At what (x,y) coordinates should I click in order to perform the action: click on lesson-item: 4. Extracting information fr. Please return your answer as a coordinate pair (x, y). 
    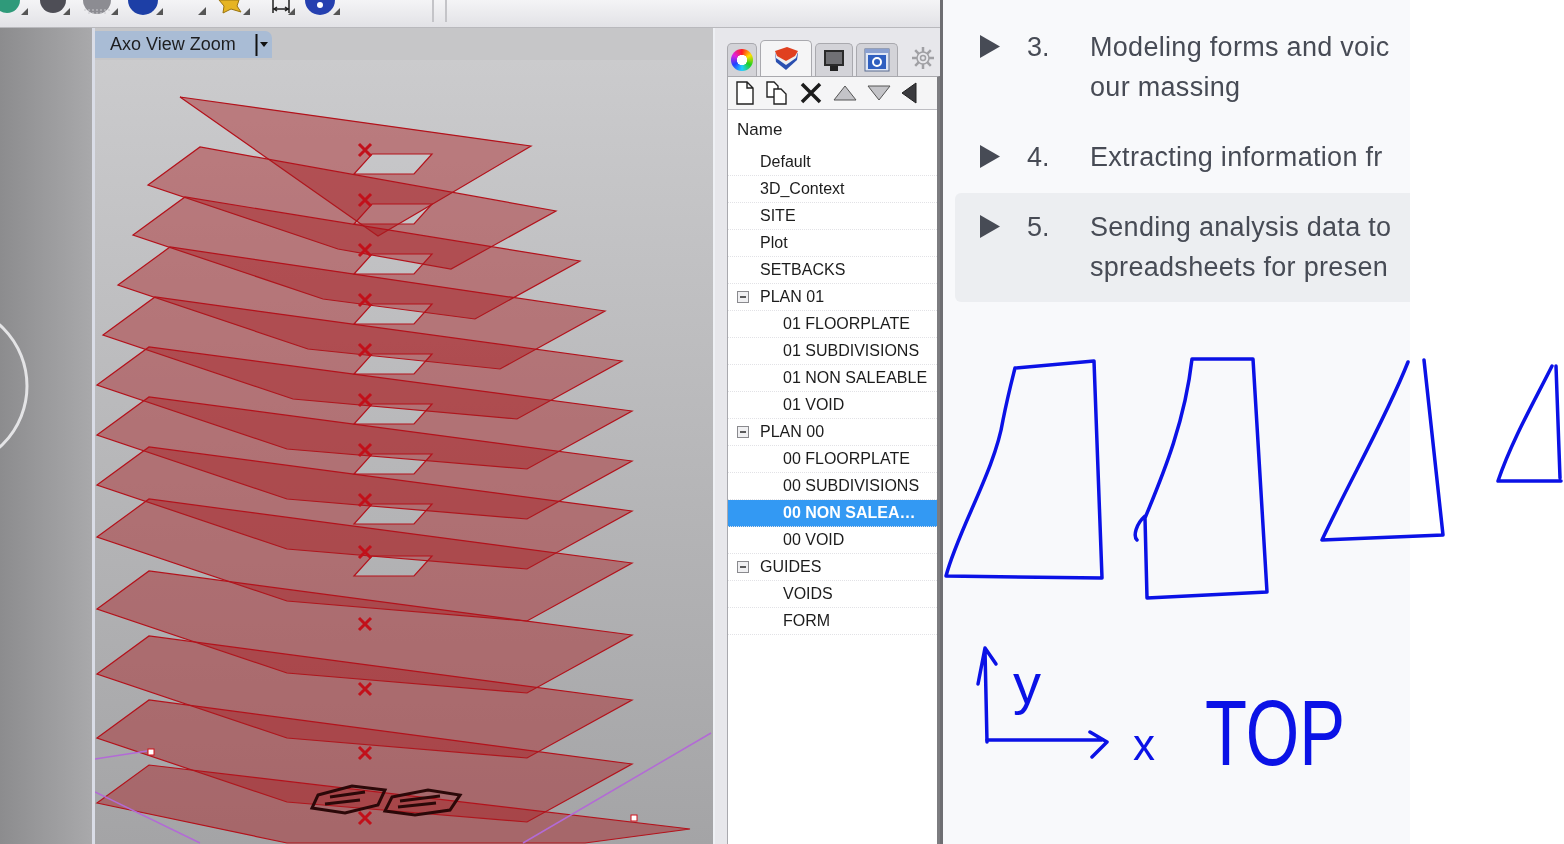
    Looking at the image, I should click on (1182, 157).